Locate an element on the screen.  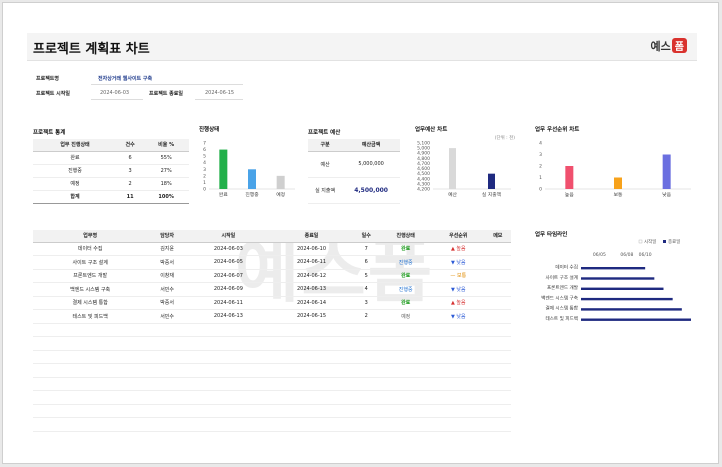
tasks-cell: 데이터 수집 is located at coordinates (90, 249).